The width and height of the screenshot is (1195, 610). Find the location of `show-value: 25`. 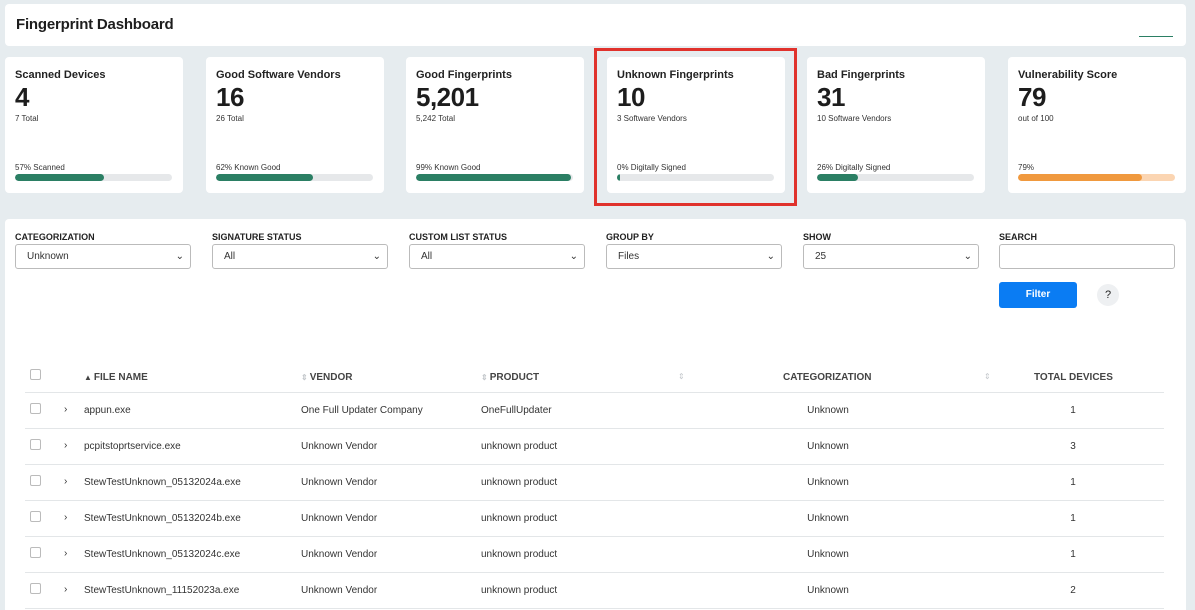

show-value: 25 is located at coordinates (821, 256).